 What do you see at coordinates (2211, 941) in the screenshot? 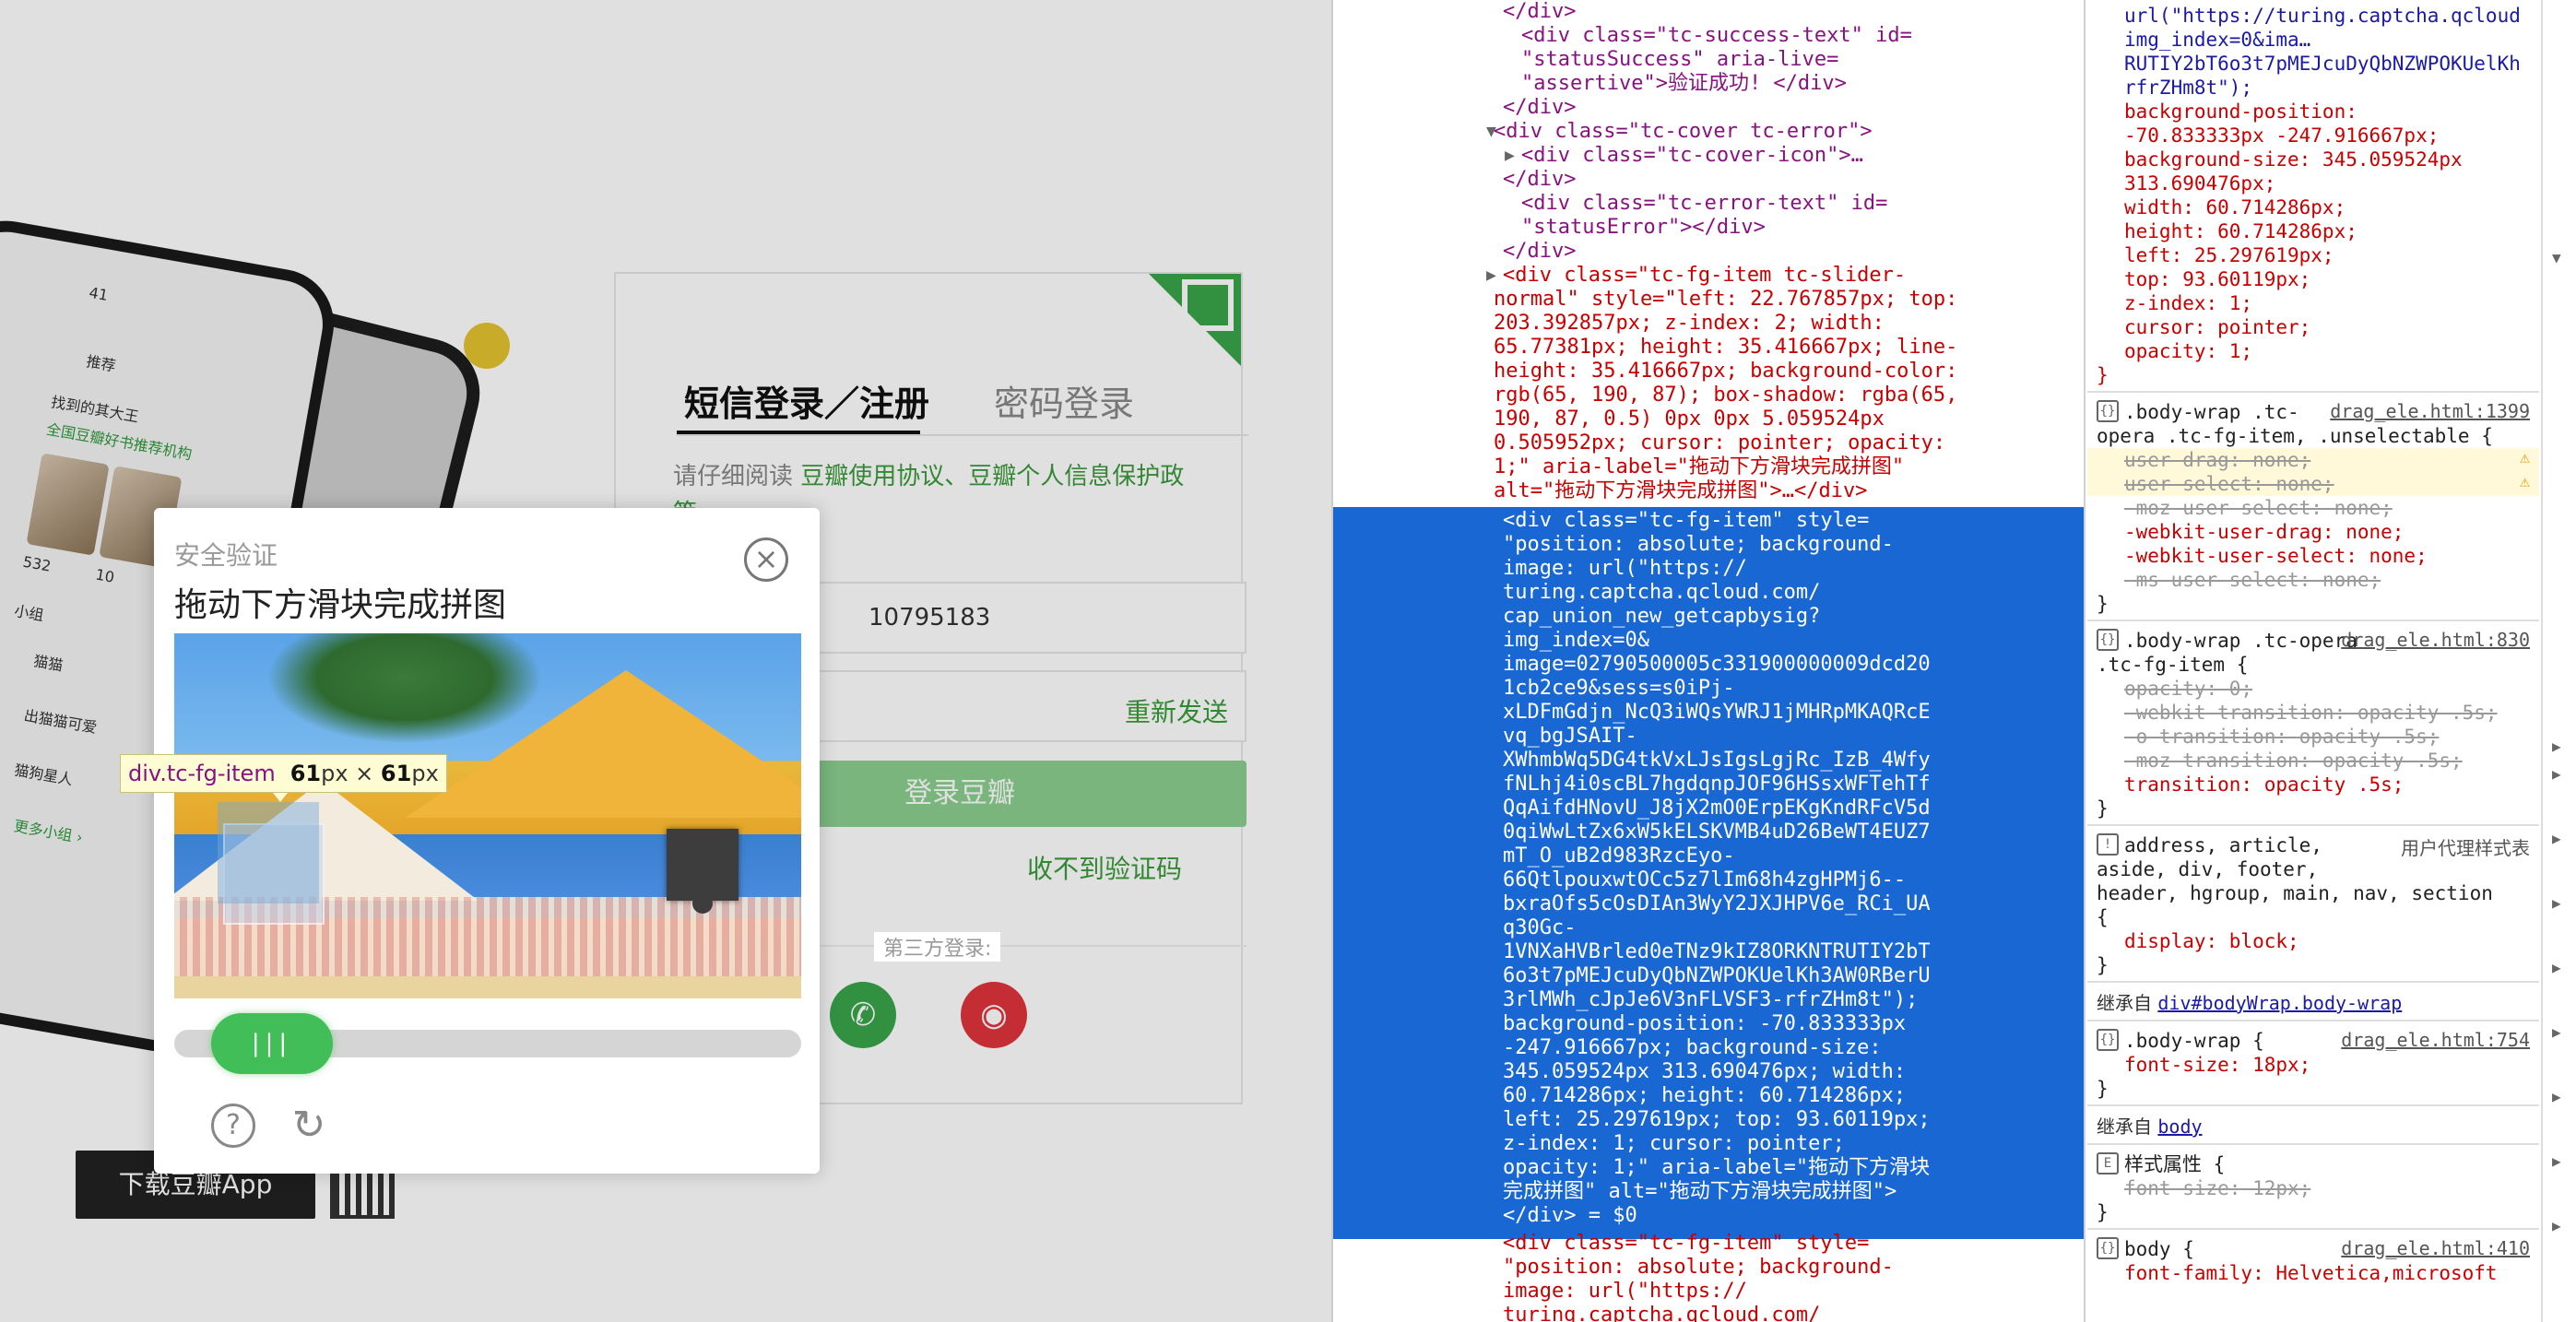
I see `css-property: display: block;` at bounding box center [2211, 941].